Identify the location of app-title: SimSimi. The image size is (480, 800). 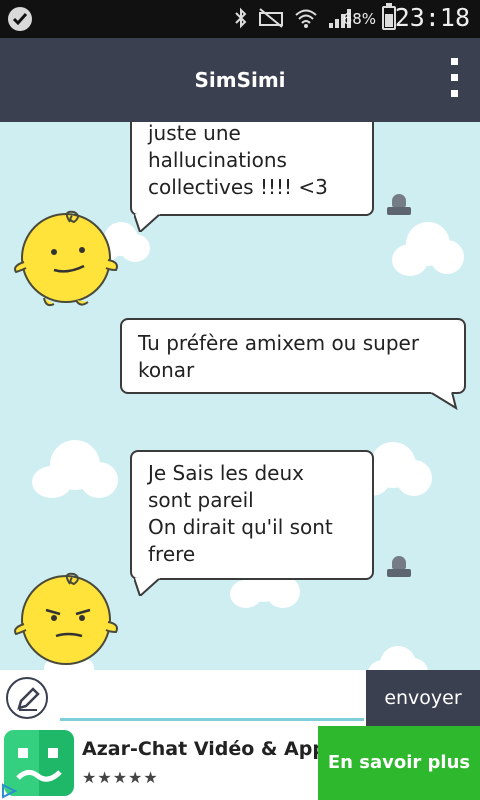
(240, 80).